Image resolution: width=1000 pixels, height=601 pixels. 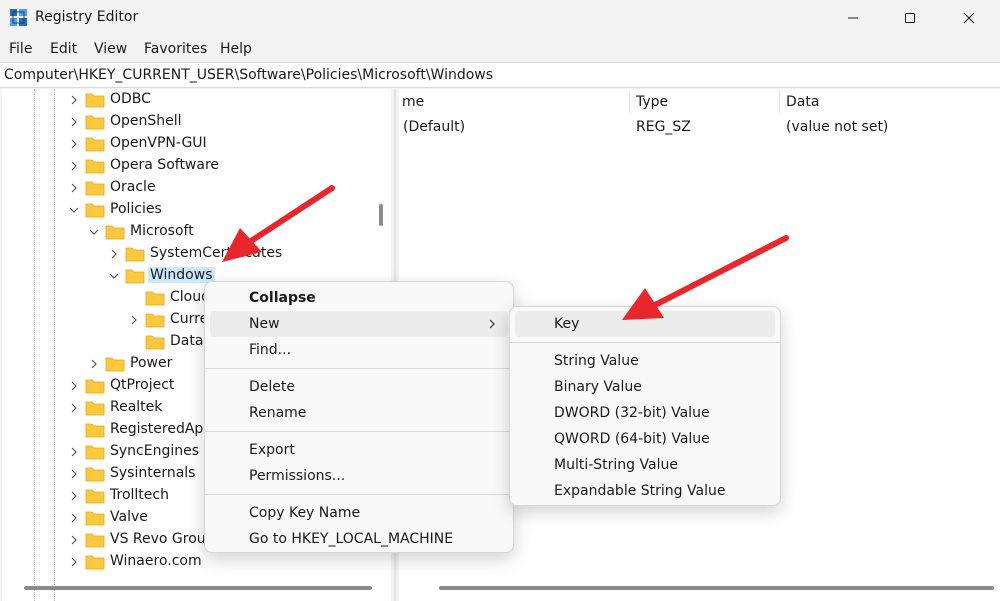 I want to click on submenu-item-key: Key, so click(x=566, y=324).